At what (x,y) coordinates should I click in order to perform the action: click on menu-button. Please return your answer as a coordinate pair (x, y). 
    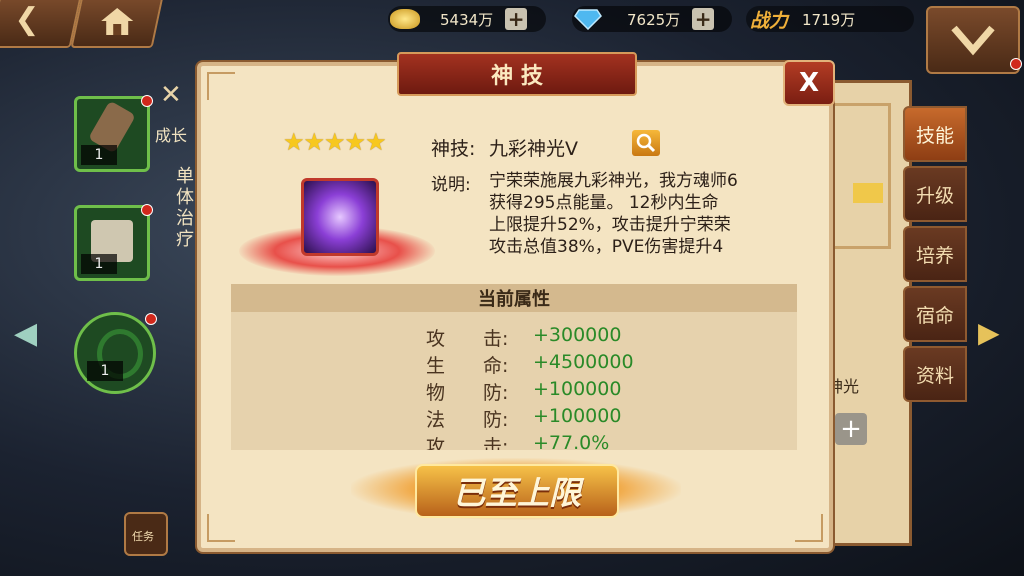
    Looking at the image, I should click on (974, 40).